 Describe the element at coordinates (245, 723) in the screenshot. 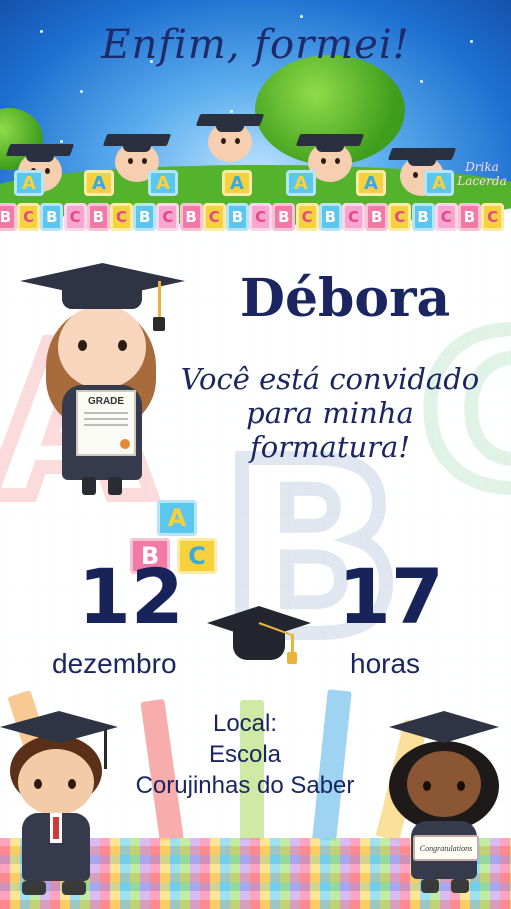

I see `location-label: Local:` at that location.